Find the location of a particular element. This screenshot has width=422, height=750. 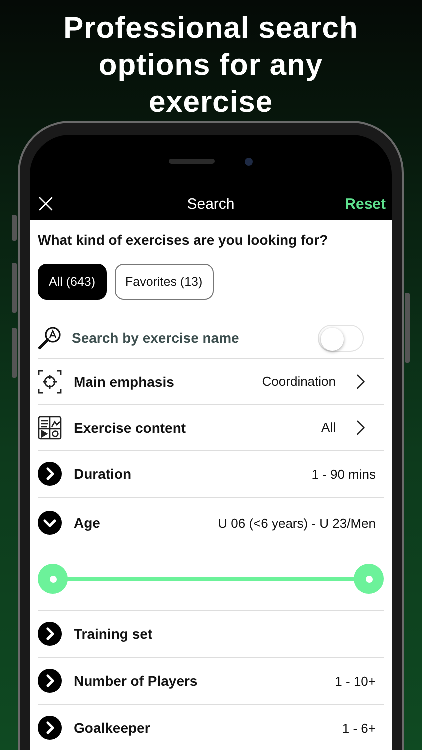

row-label: Age is located at coordinates (88, 523).